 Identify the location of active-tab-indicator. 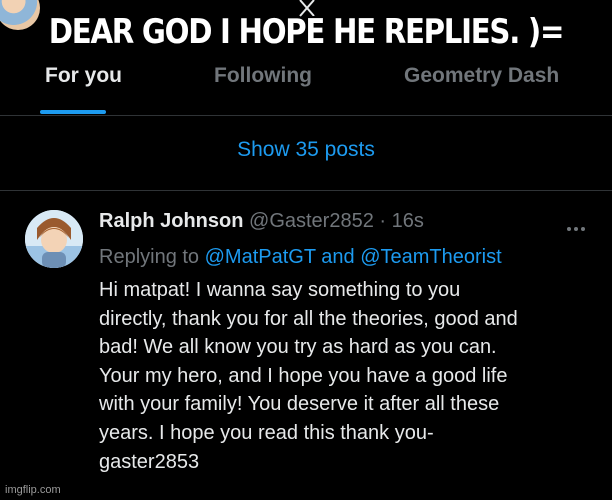
(73, 112).